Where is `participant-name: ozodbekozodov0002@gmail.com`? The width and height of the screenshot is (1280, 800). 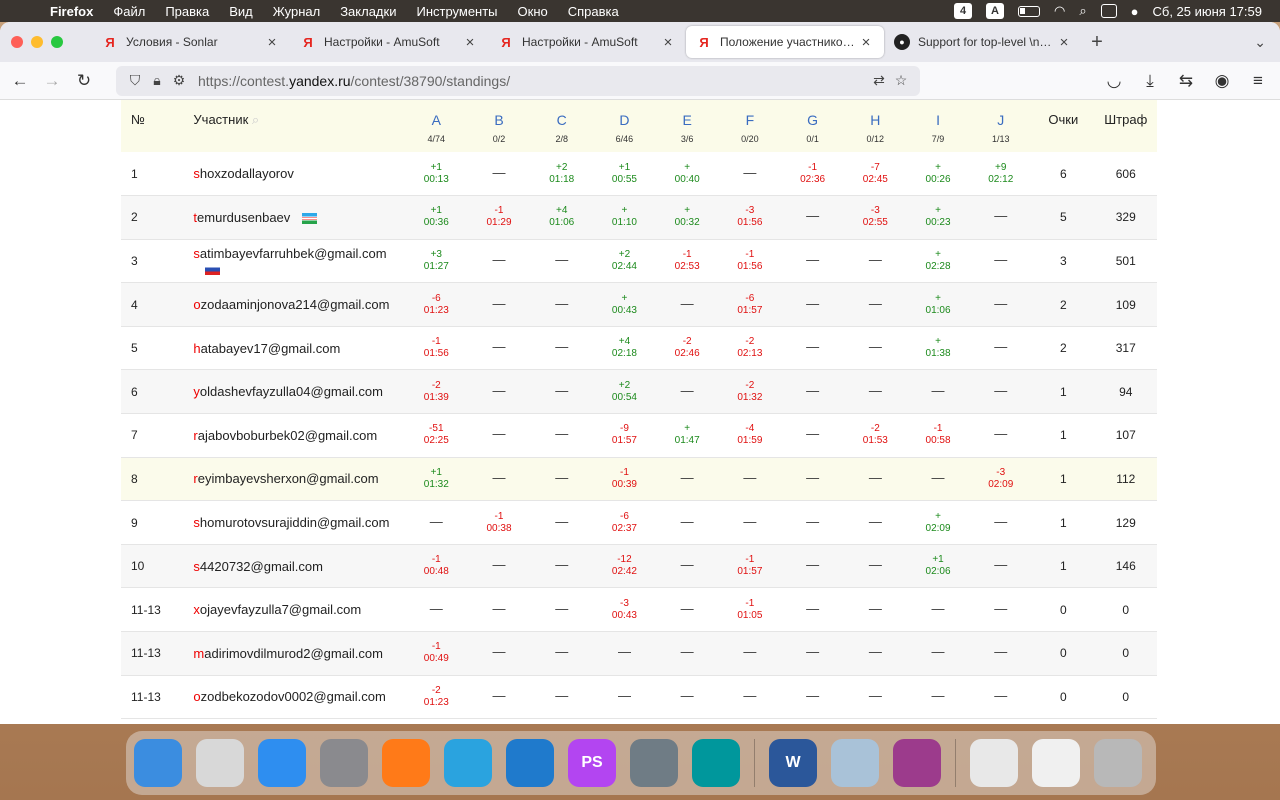
participant-name: ozodbekozodov0002@gmail.com is located at coordinates (294, 697).